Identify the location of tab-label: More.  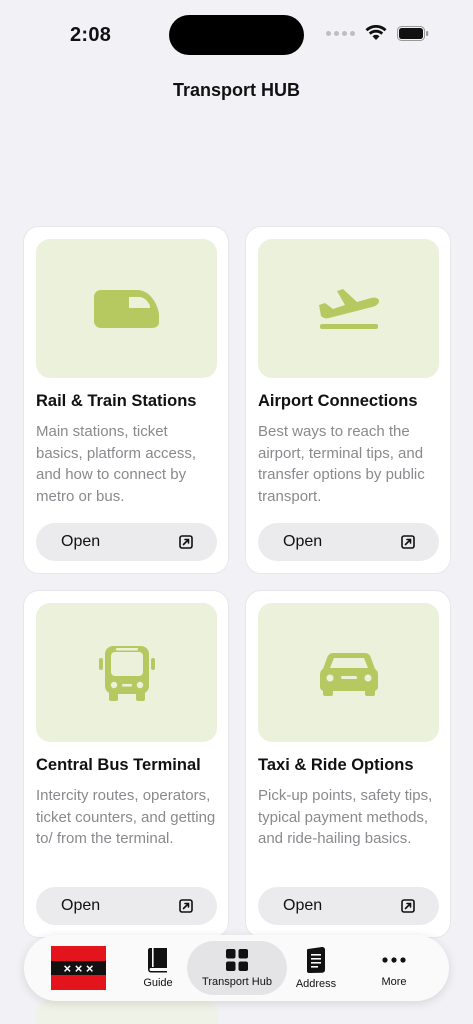
(394, 982).